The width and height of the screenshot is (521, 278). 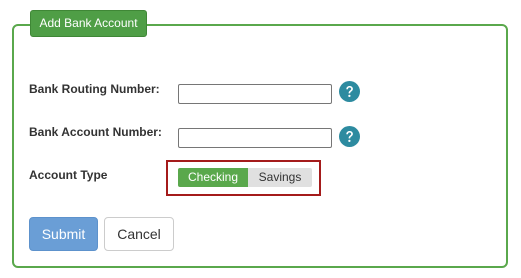 What do you see at coordinates (139, 234) in the screenshot?
I see `cancel-button: Cancel` at bounding box center [139, 234].